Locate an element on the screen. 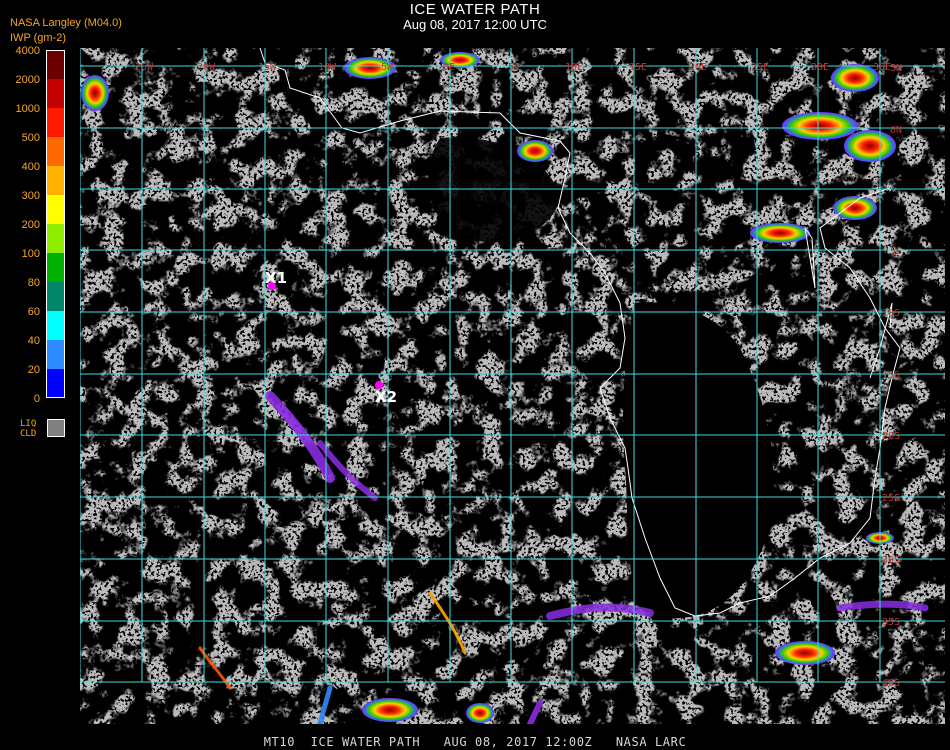 This screenshot has height=750, width=950. longitude-label: 25W is located at coordinates (144, 67).